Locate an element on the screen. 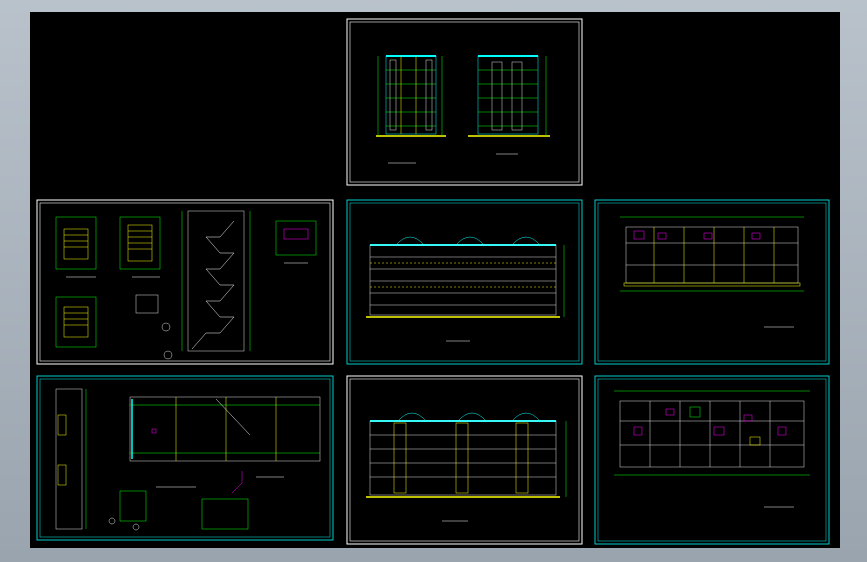 This screenshot has height=562, width=867. sheet-elevation-sections is located at coordinates (464, 102).